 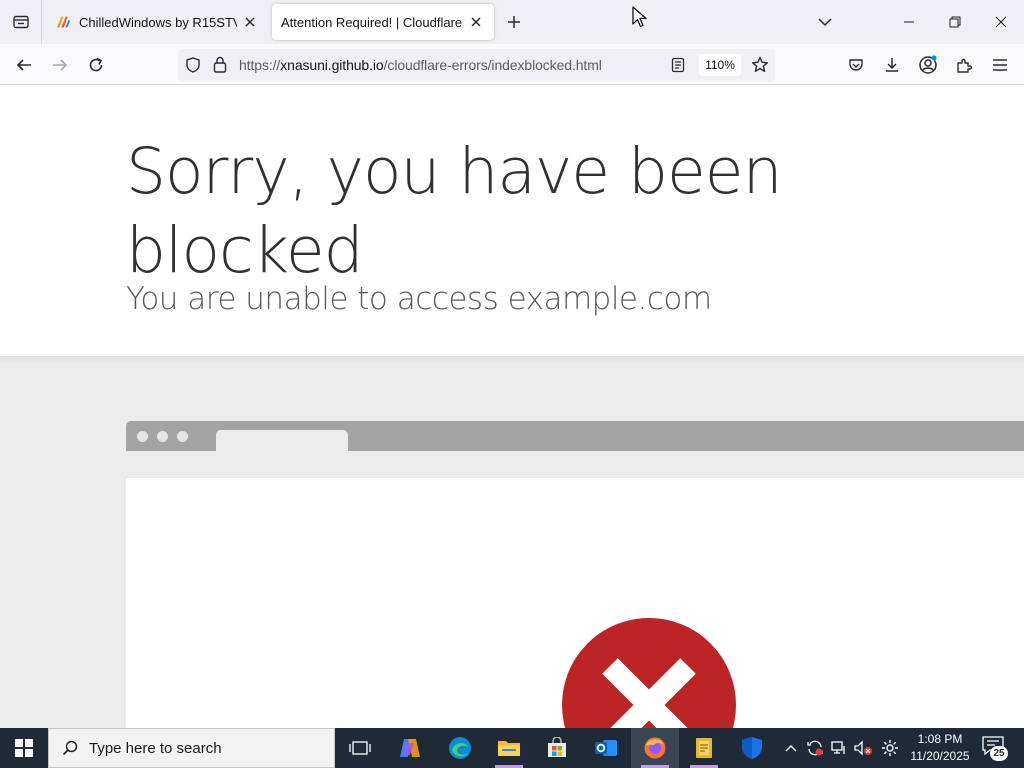 I want to click on list-all-tabs-button, so click(x=21, y=22).